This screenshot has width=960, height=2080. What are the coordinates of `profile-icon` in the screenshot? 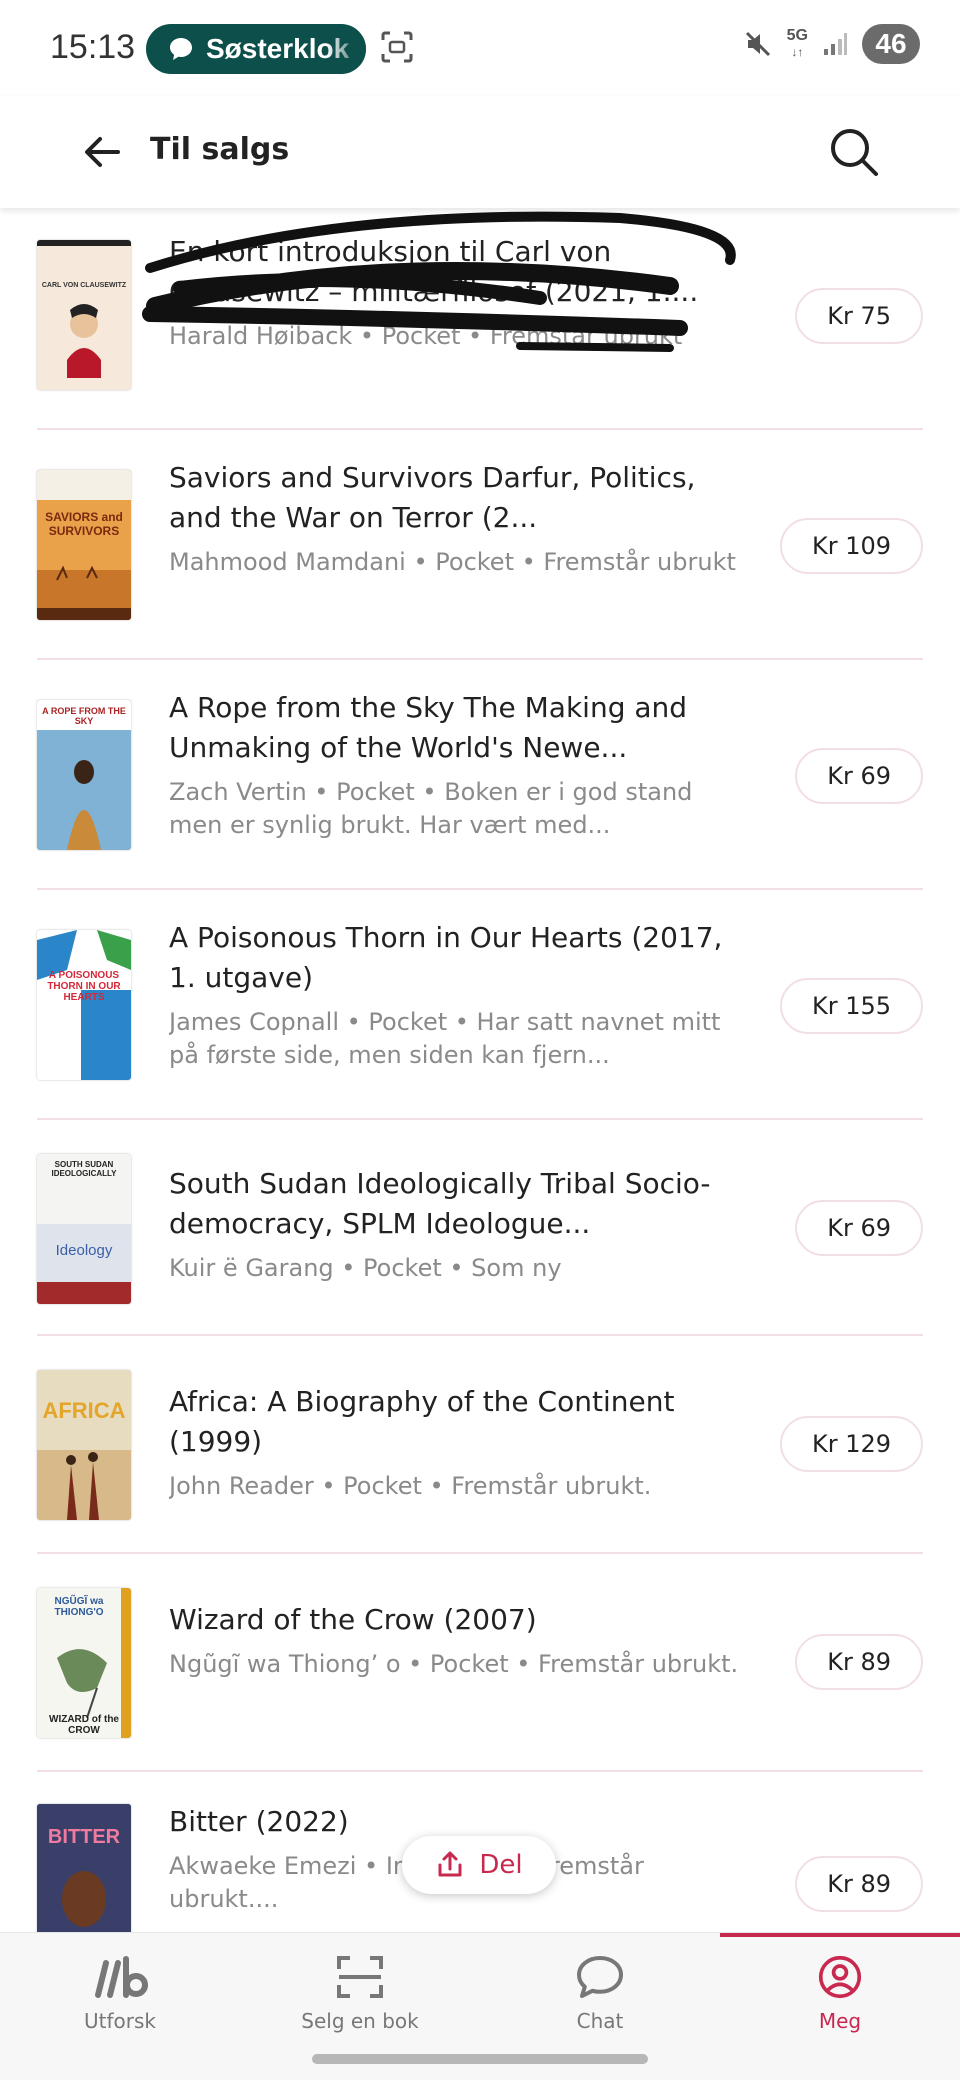 It's located at (840, 1977).